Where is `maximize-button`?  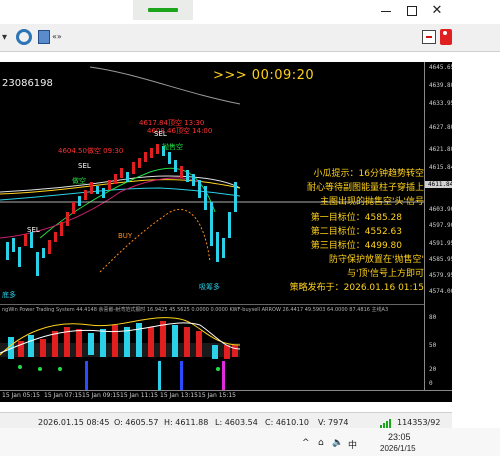 maximize-button is located at coordinates (412, 11).